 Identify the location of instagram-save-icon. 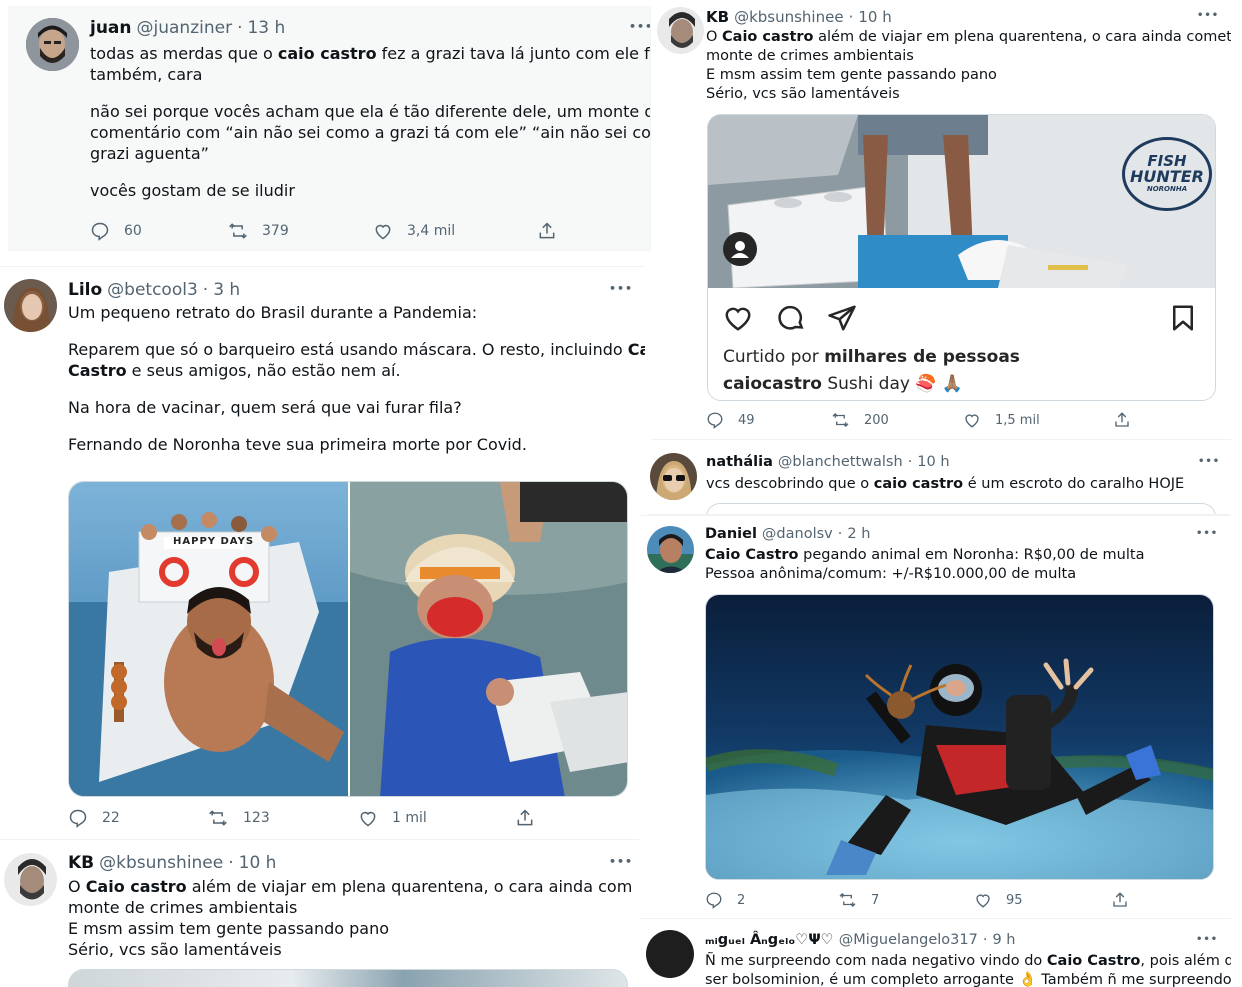
(1183, 318).